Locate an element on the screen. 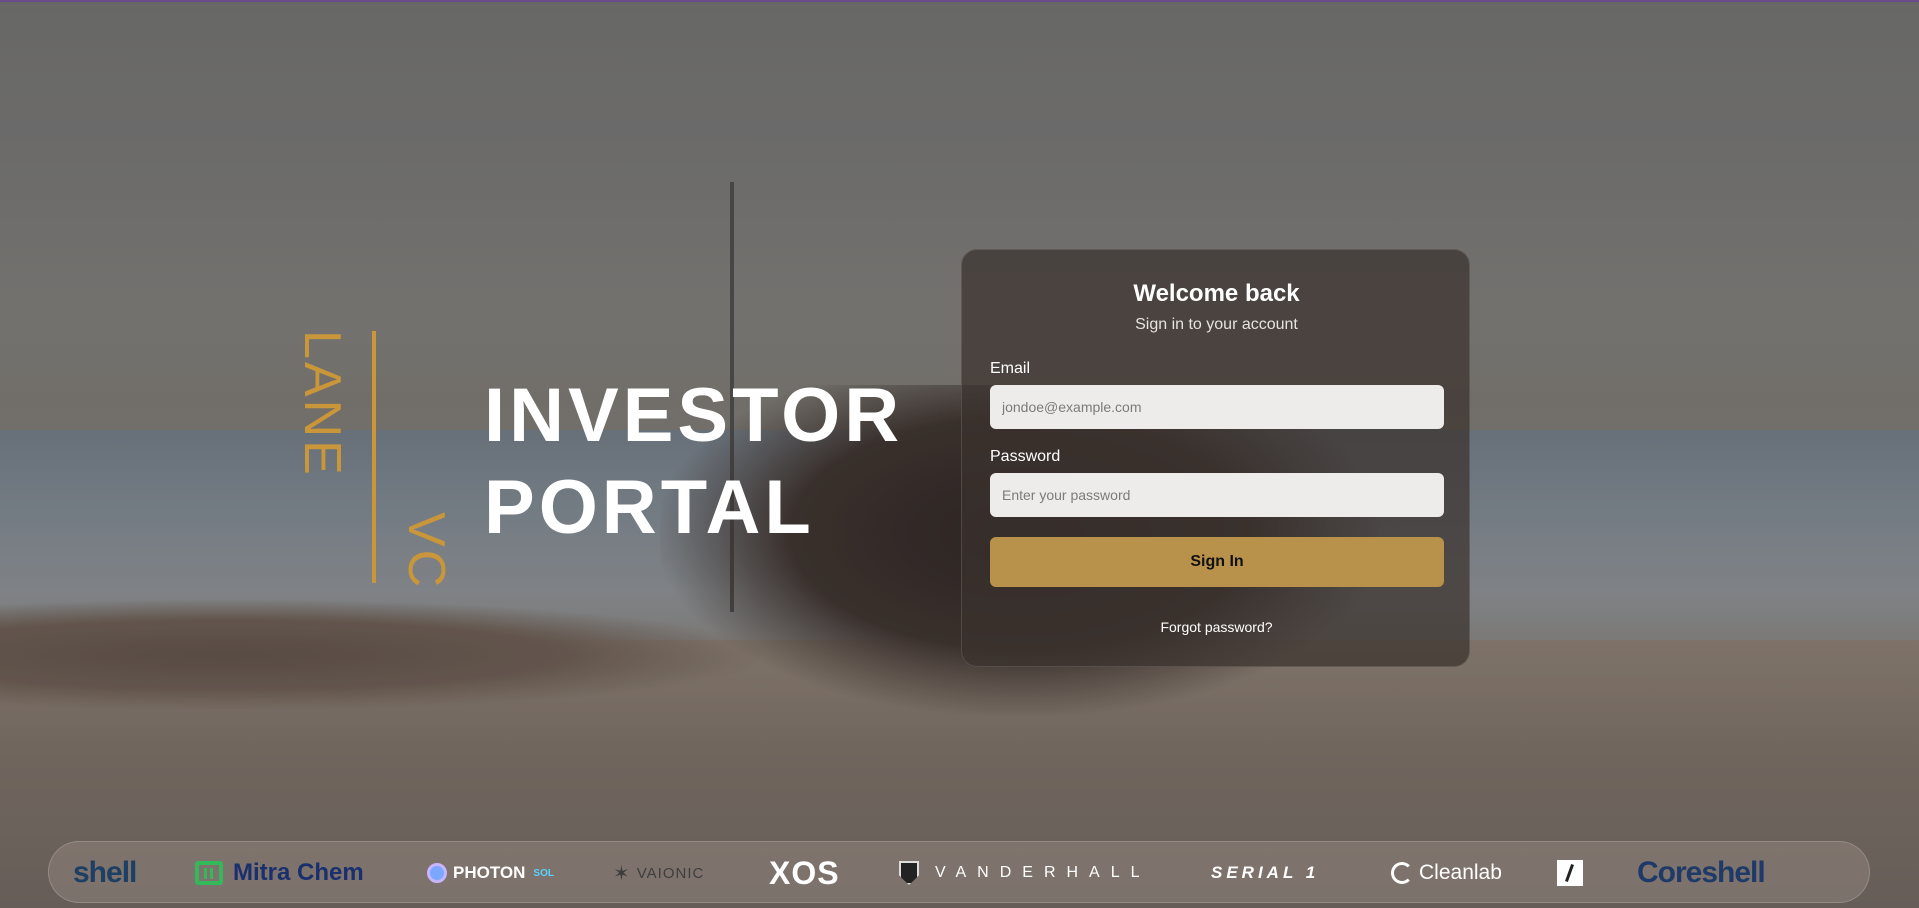 Image resolution: width=1919 pixels, height=908 pixels. sign-in-button: Sign In is located at coordinates (1217, 562).